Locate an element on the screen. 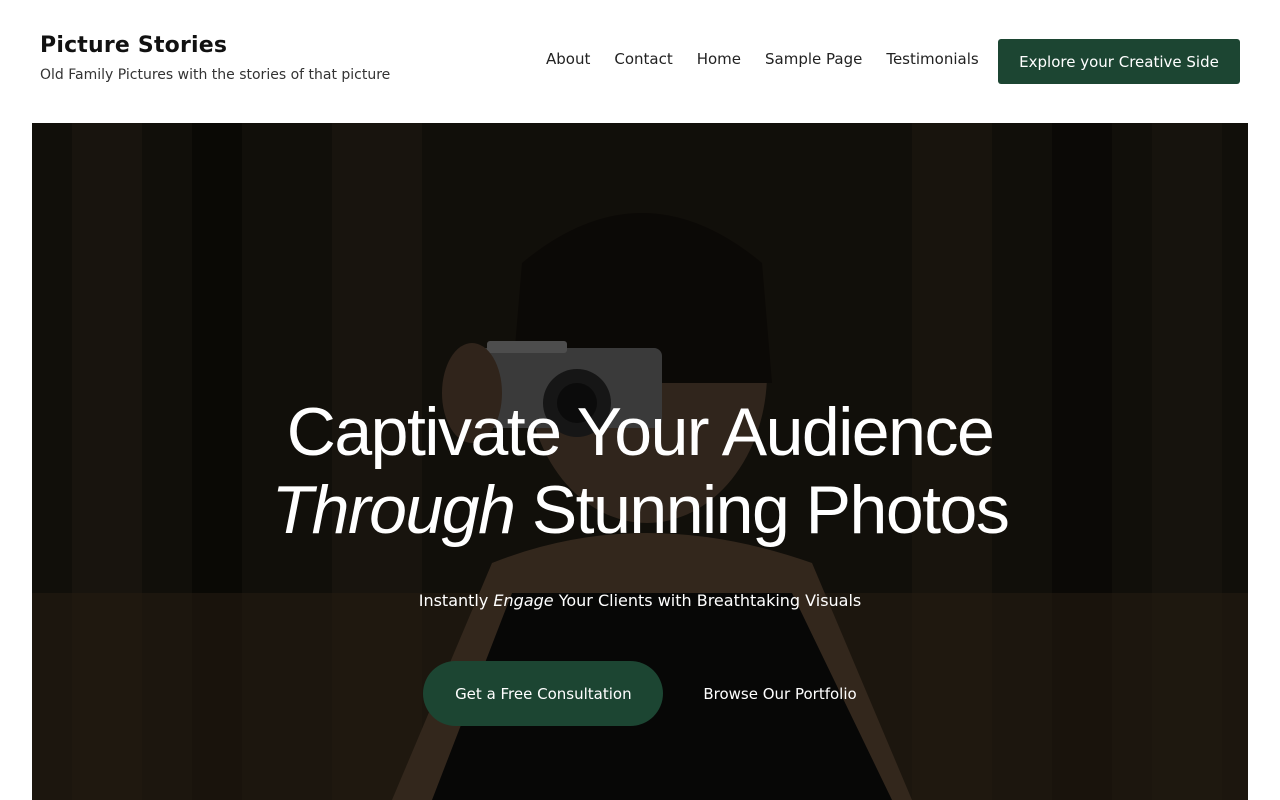 Image resolution: width=1280 pixels, height=800 pixels. hero-title-line1: Captivate Your Audience is located at coordinates (640, 432).